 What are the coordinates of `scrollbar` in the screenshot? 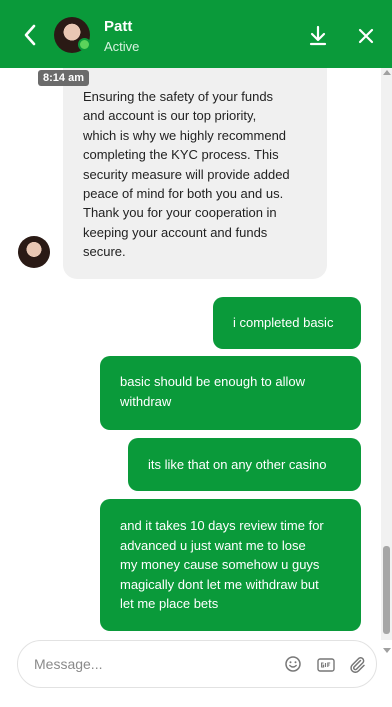 It's located at (386, 360).